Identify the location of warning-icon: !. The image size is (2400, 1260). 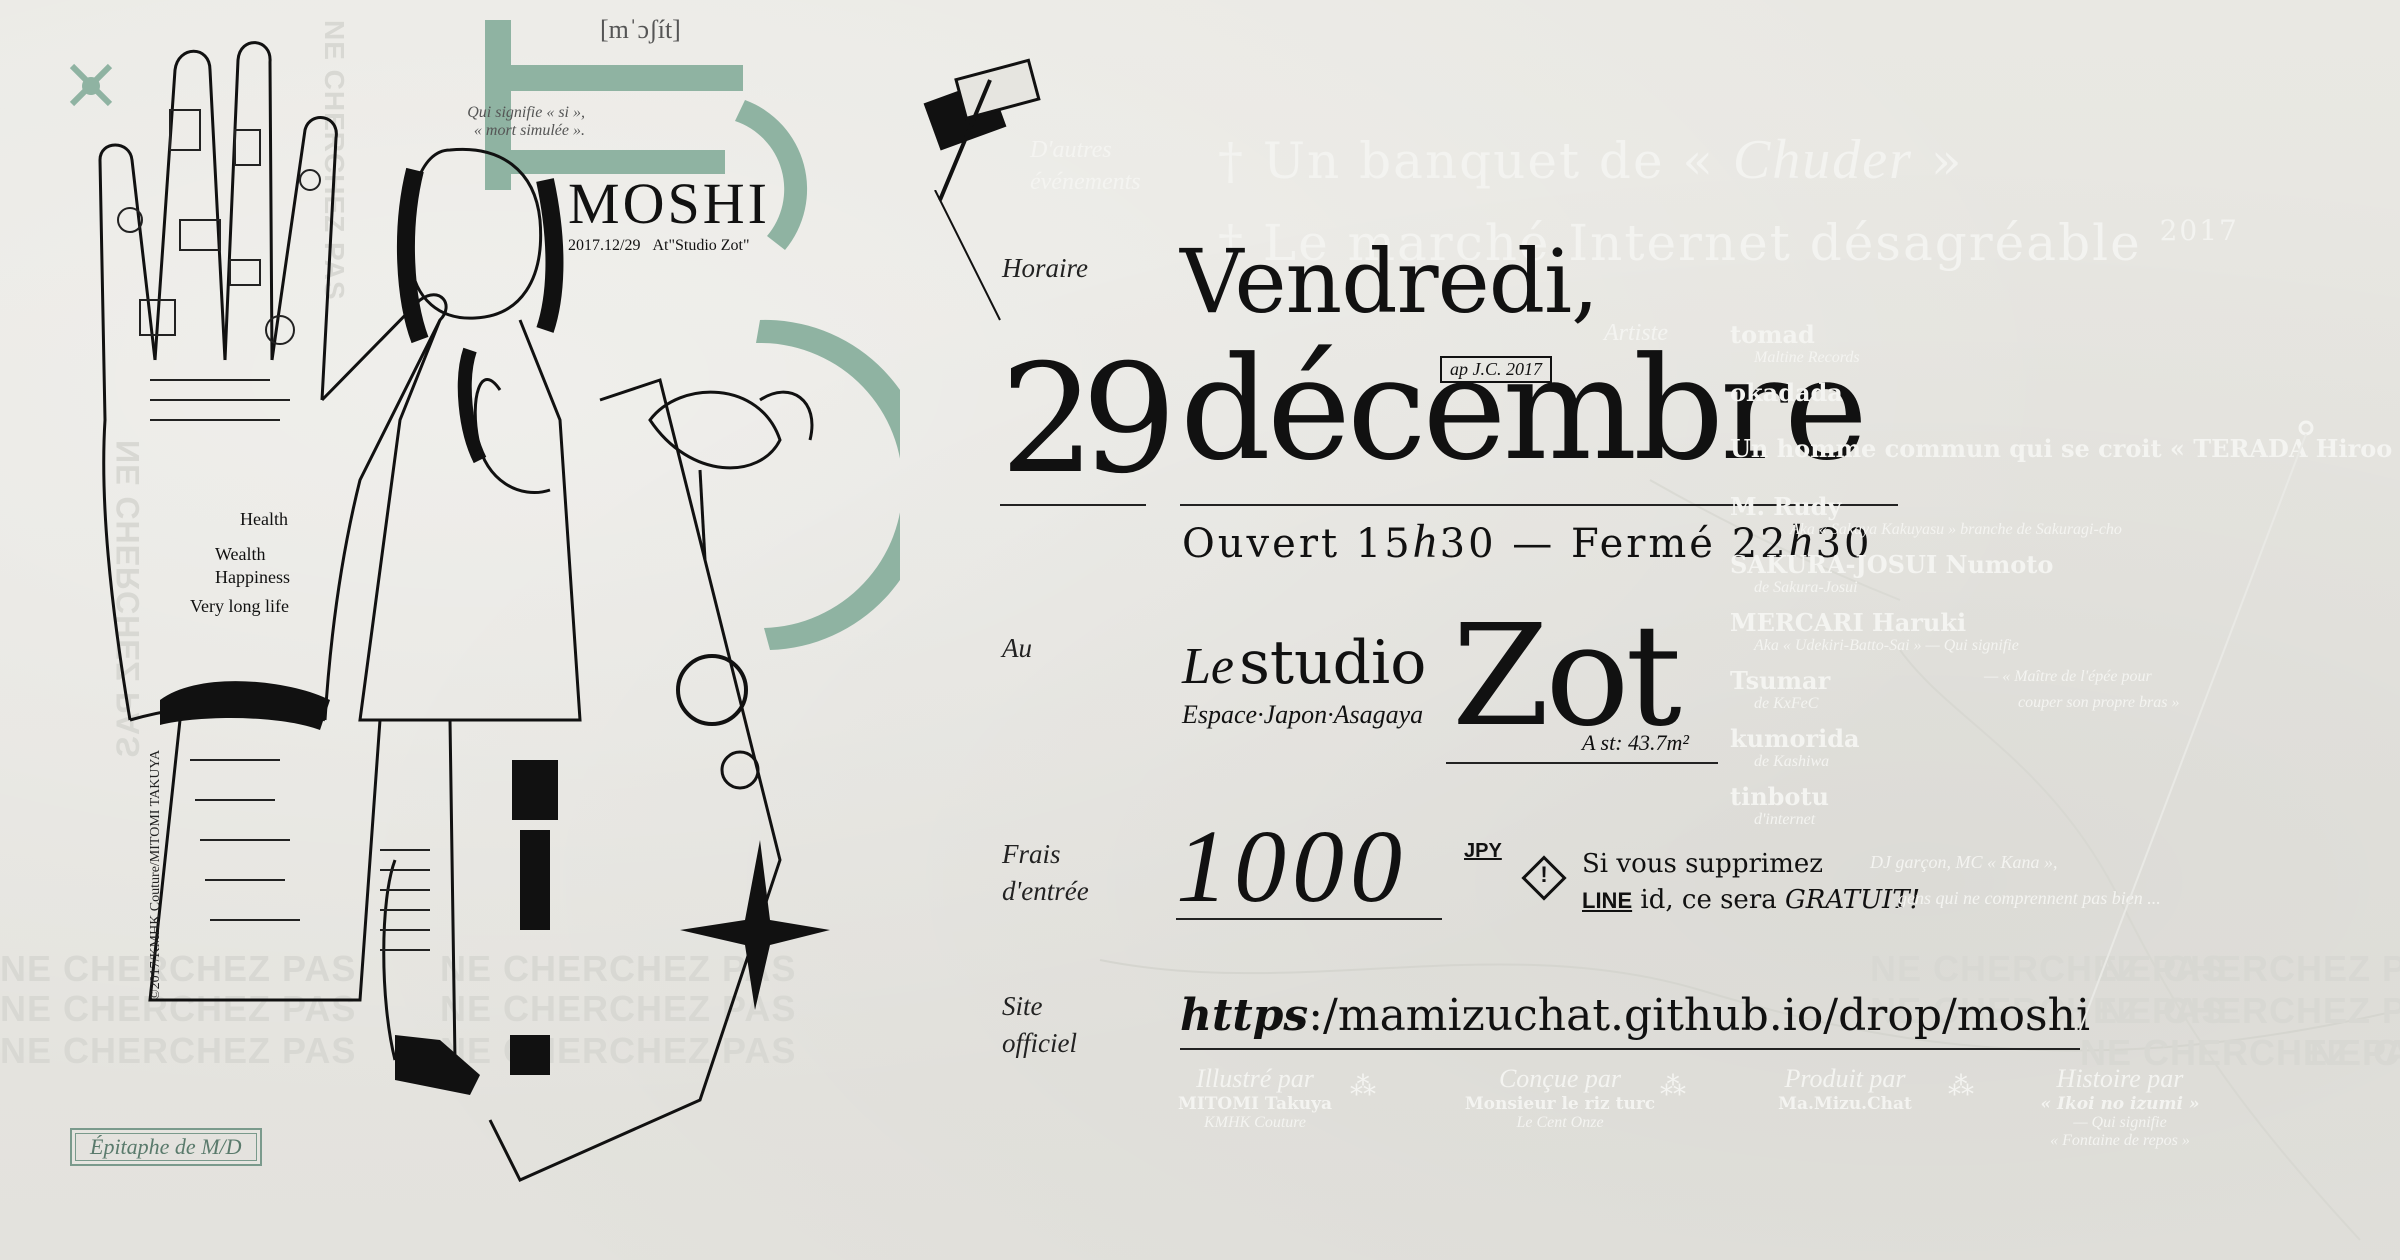
(1544, 878).